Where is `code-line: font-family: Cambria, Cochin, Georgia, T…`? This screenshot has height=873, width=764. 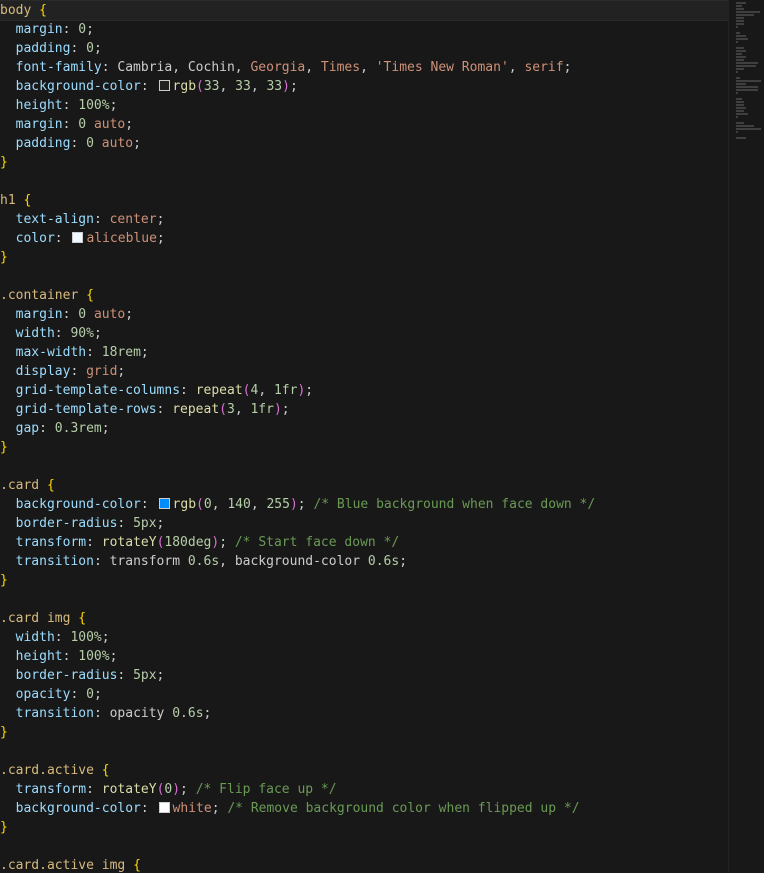
code-line: font-family: Cambria, Cochin, Georgia, T… is located at coordinates (364, 67).